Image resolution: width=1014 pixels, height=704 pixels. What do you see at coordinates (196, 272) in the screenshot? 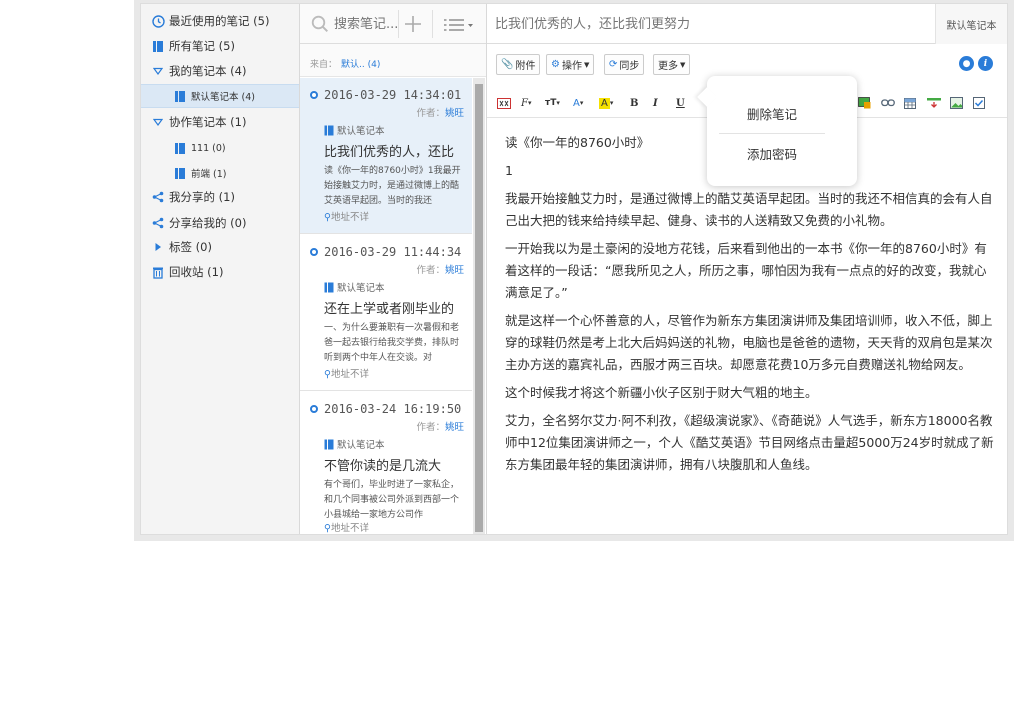
I see `sidebar-item-label: 回收站 (1)` at bounding box center [196, 272].